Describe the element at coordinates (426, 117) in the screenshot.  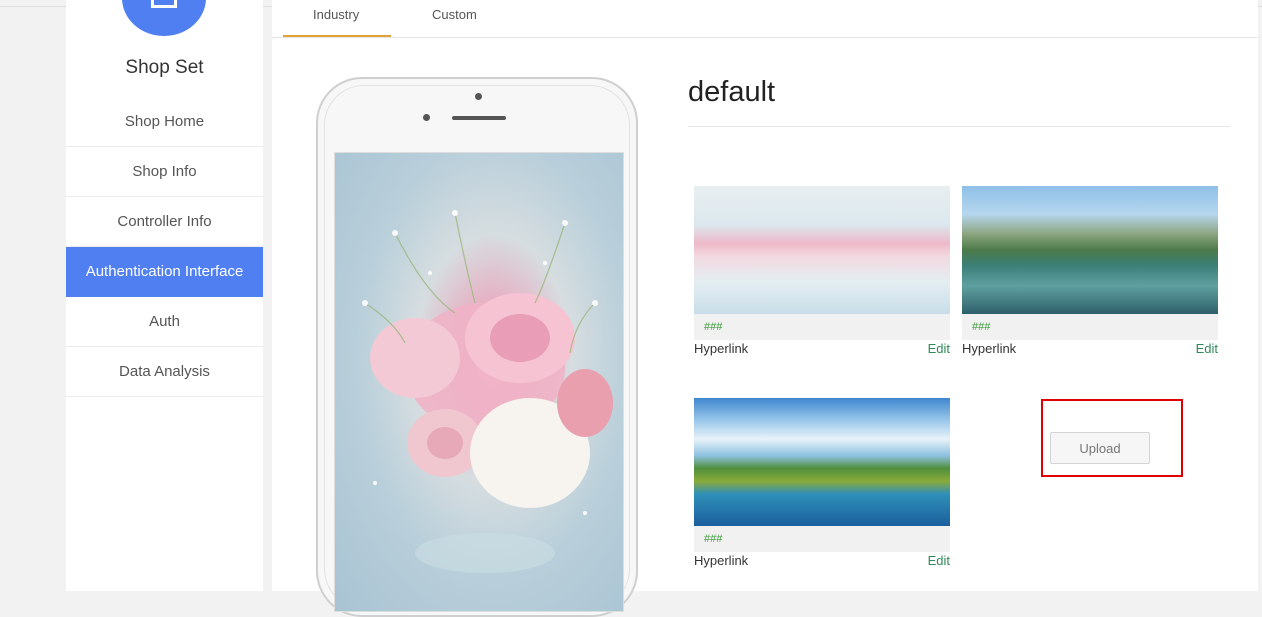
I see `phone-sensor-icon` at that location.